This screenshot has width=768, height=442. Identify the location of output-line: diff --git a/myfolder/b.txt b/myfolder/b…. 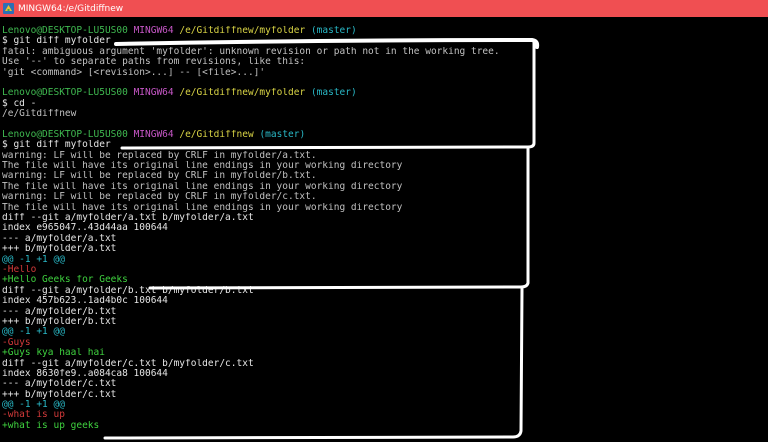
(128, 290).